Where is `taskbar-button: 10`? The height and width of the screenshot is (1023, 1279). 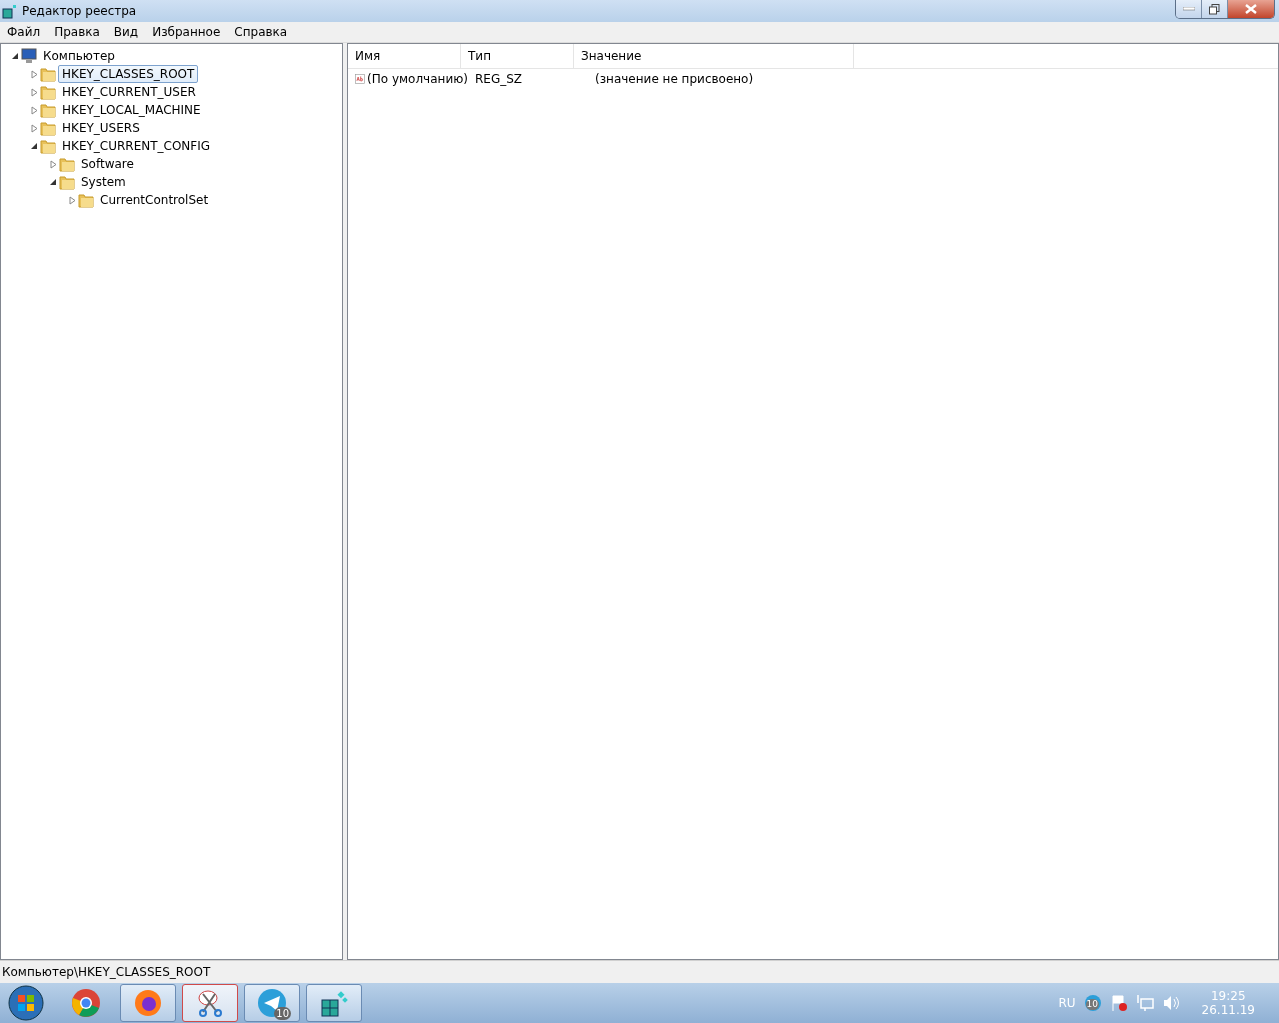
taskbar-button: 10 is located at coordinates (272, 1003).